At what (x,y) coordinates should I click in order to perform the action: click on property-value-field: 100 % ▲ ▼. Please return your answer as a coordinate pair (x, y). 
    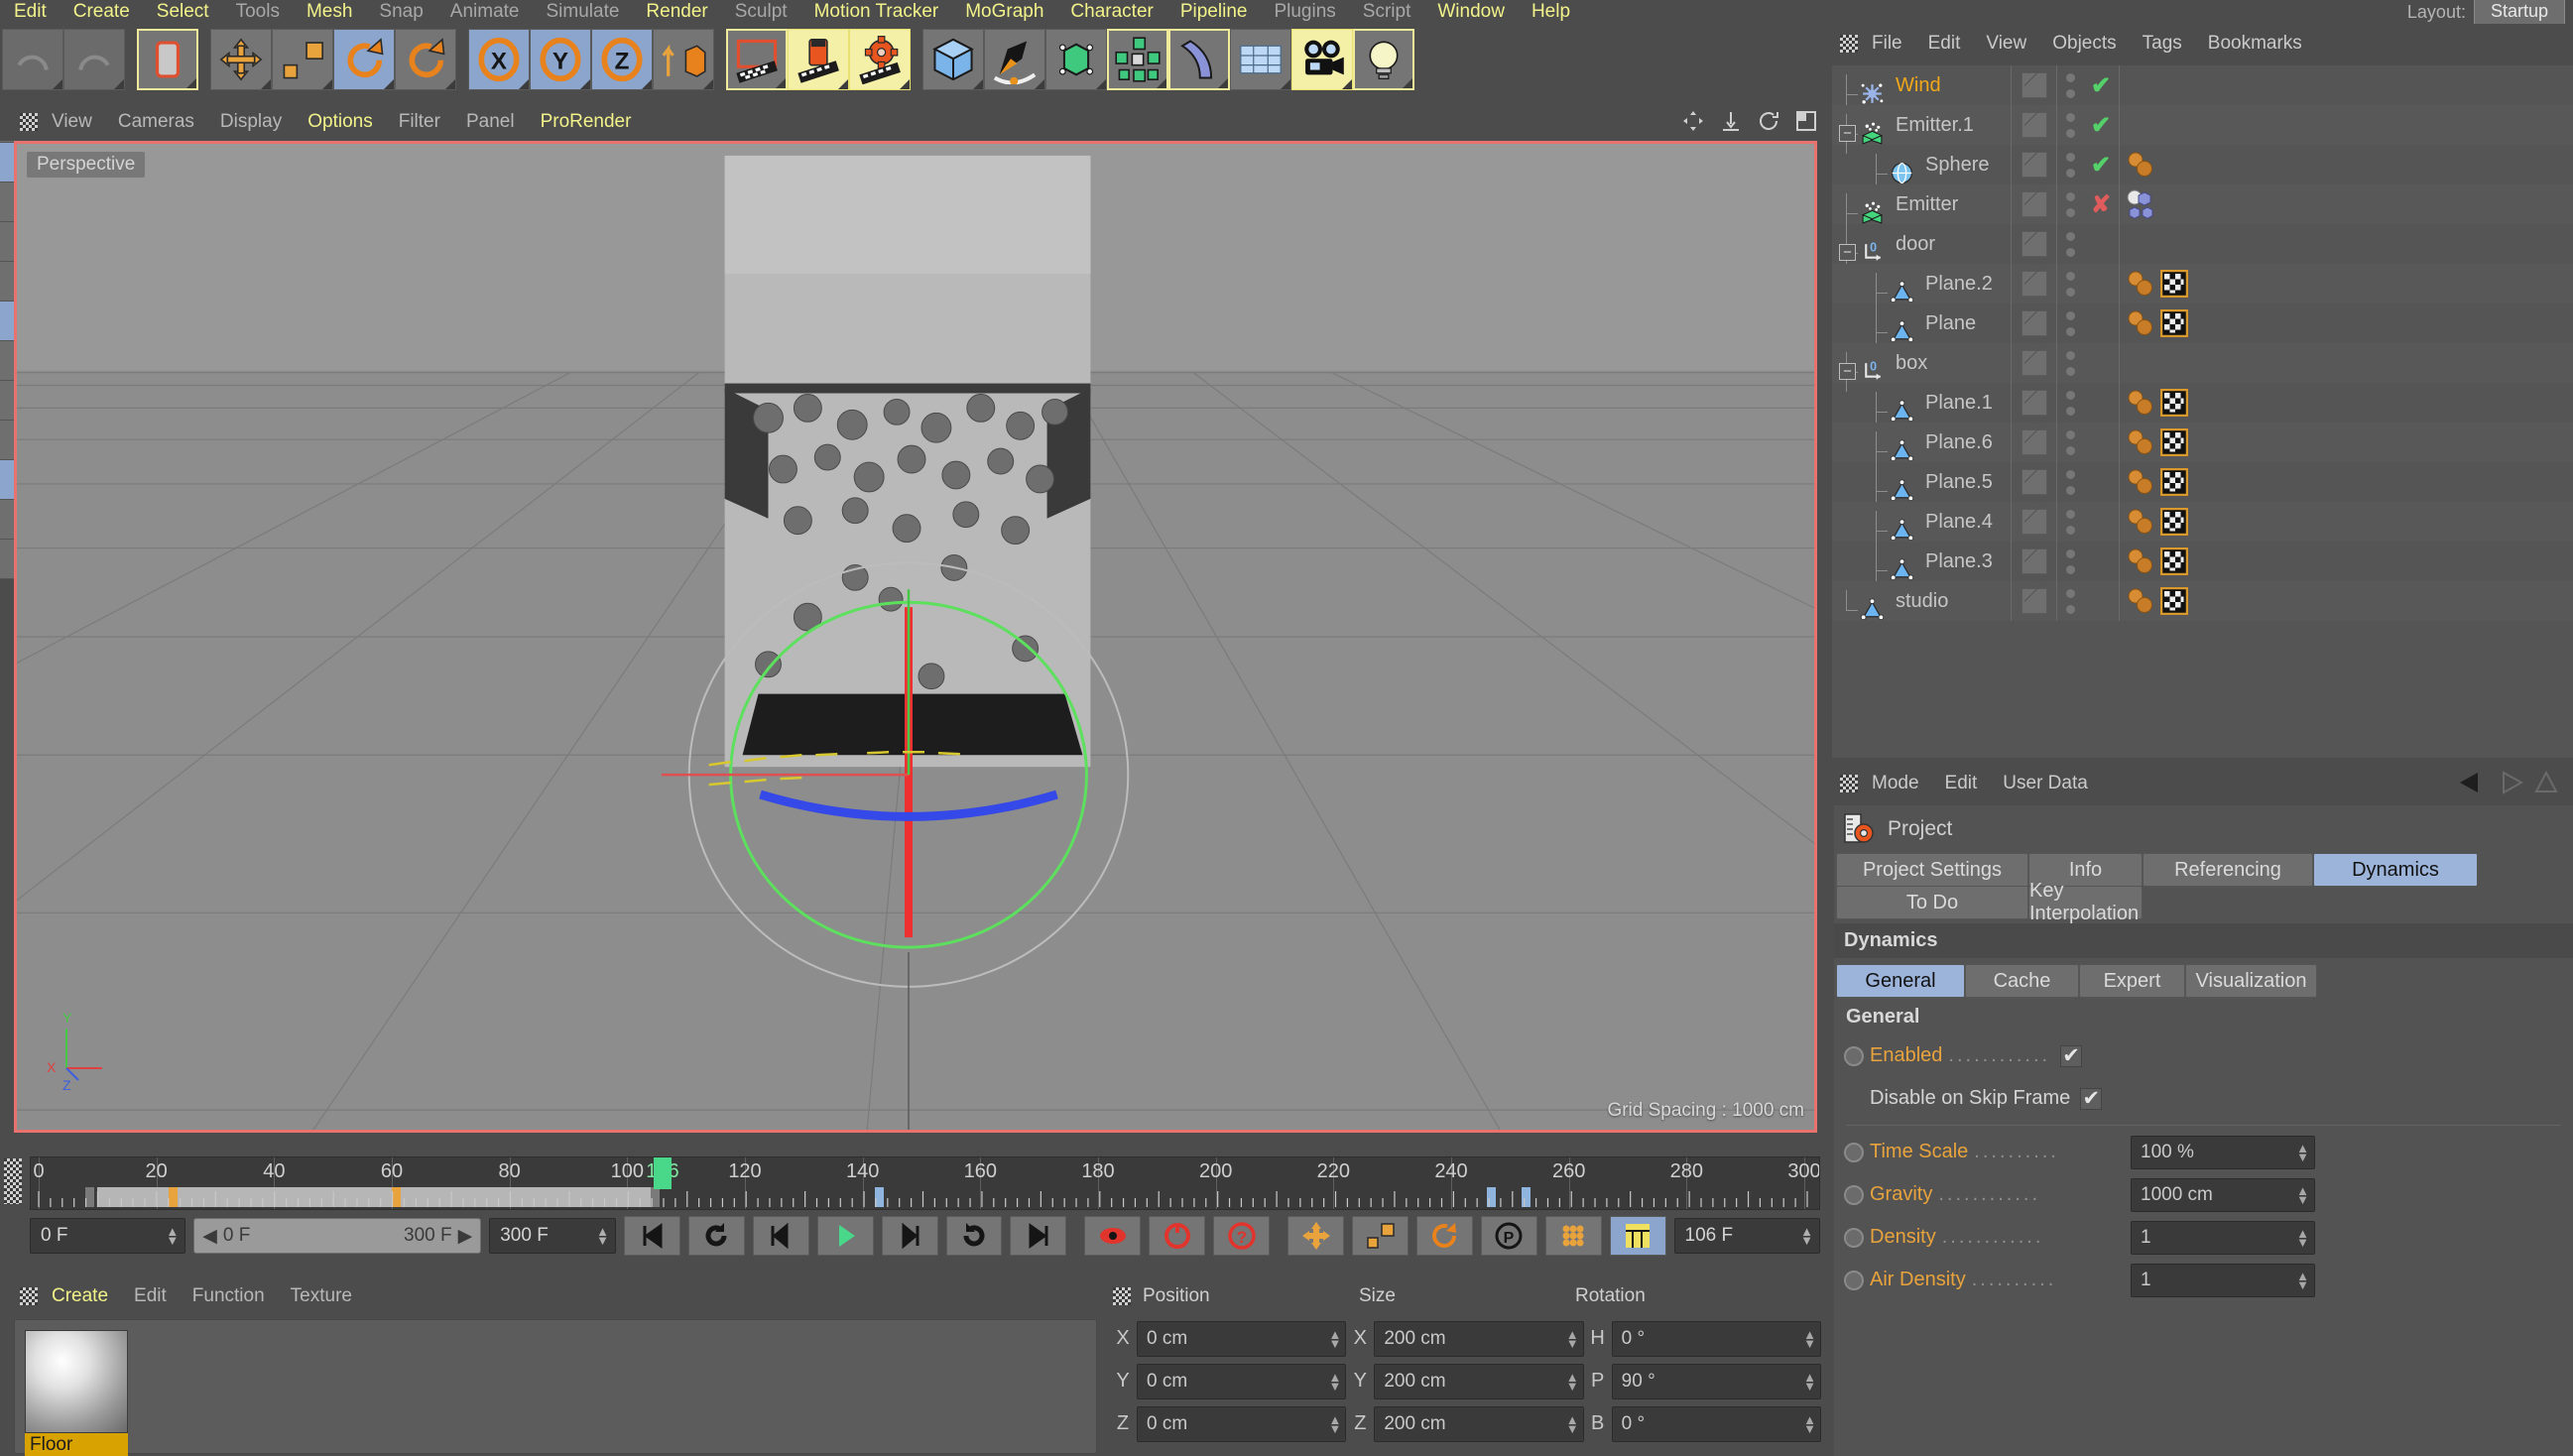
    Looking at the image, I should click on (2223, 1152).